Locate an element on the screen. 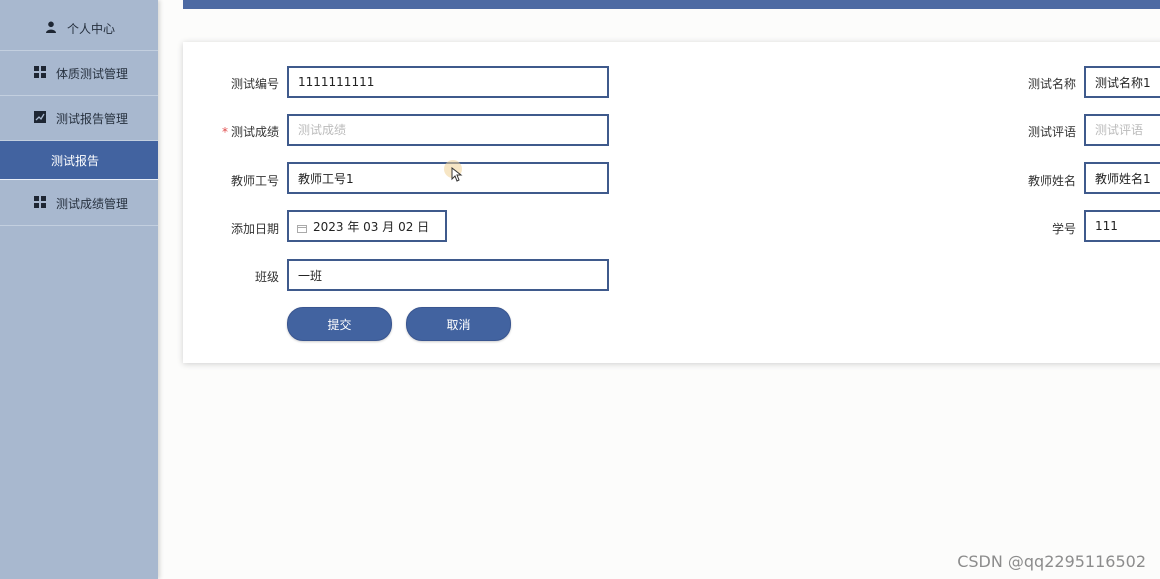 The height and width of the screenshot is (579, 1160). sidebar-item-label: 测试报告管理 is located at coordinates (92, 118).